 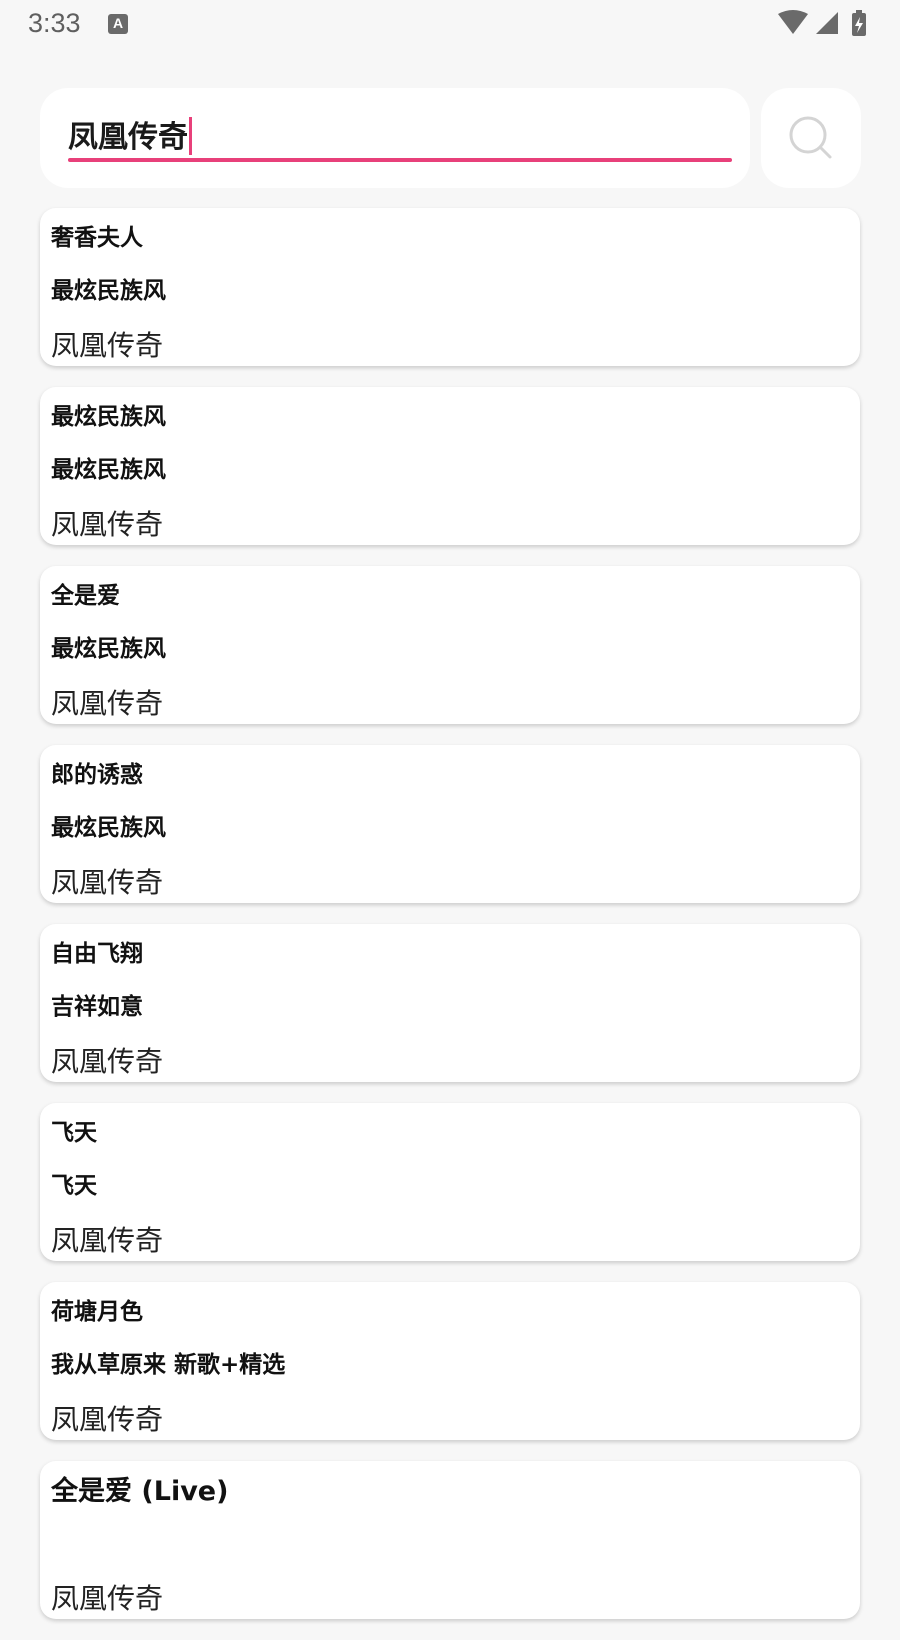 What do you see at coordinates (97, 1312) in the screenshot?
I see `song-title: 荷塘月色` at bounding box center [97, 1312].